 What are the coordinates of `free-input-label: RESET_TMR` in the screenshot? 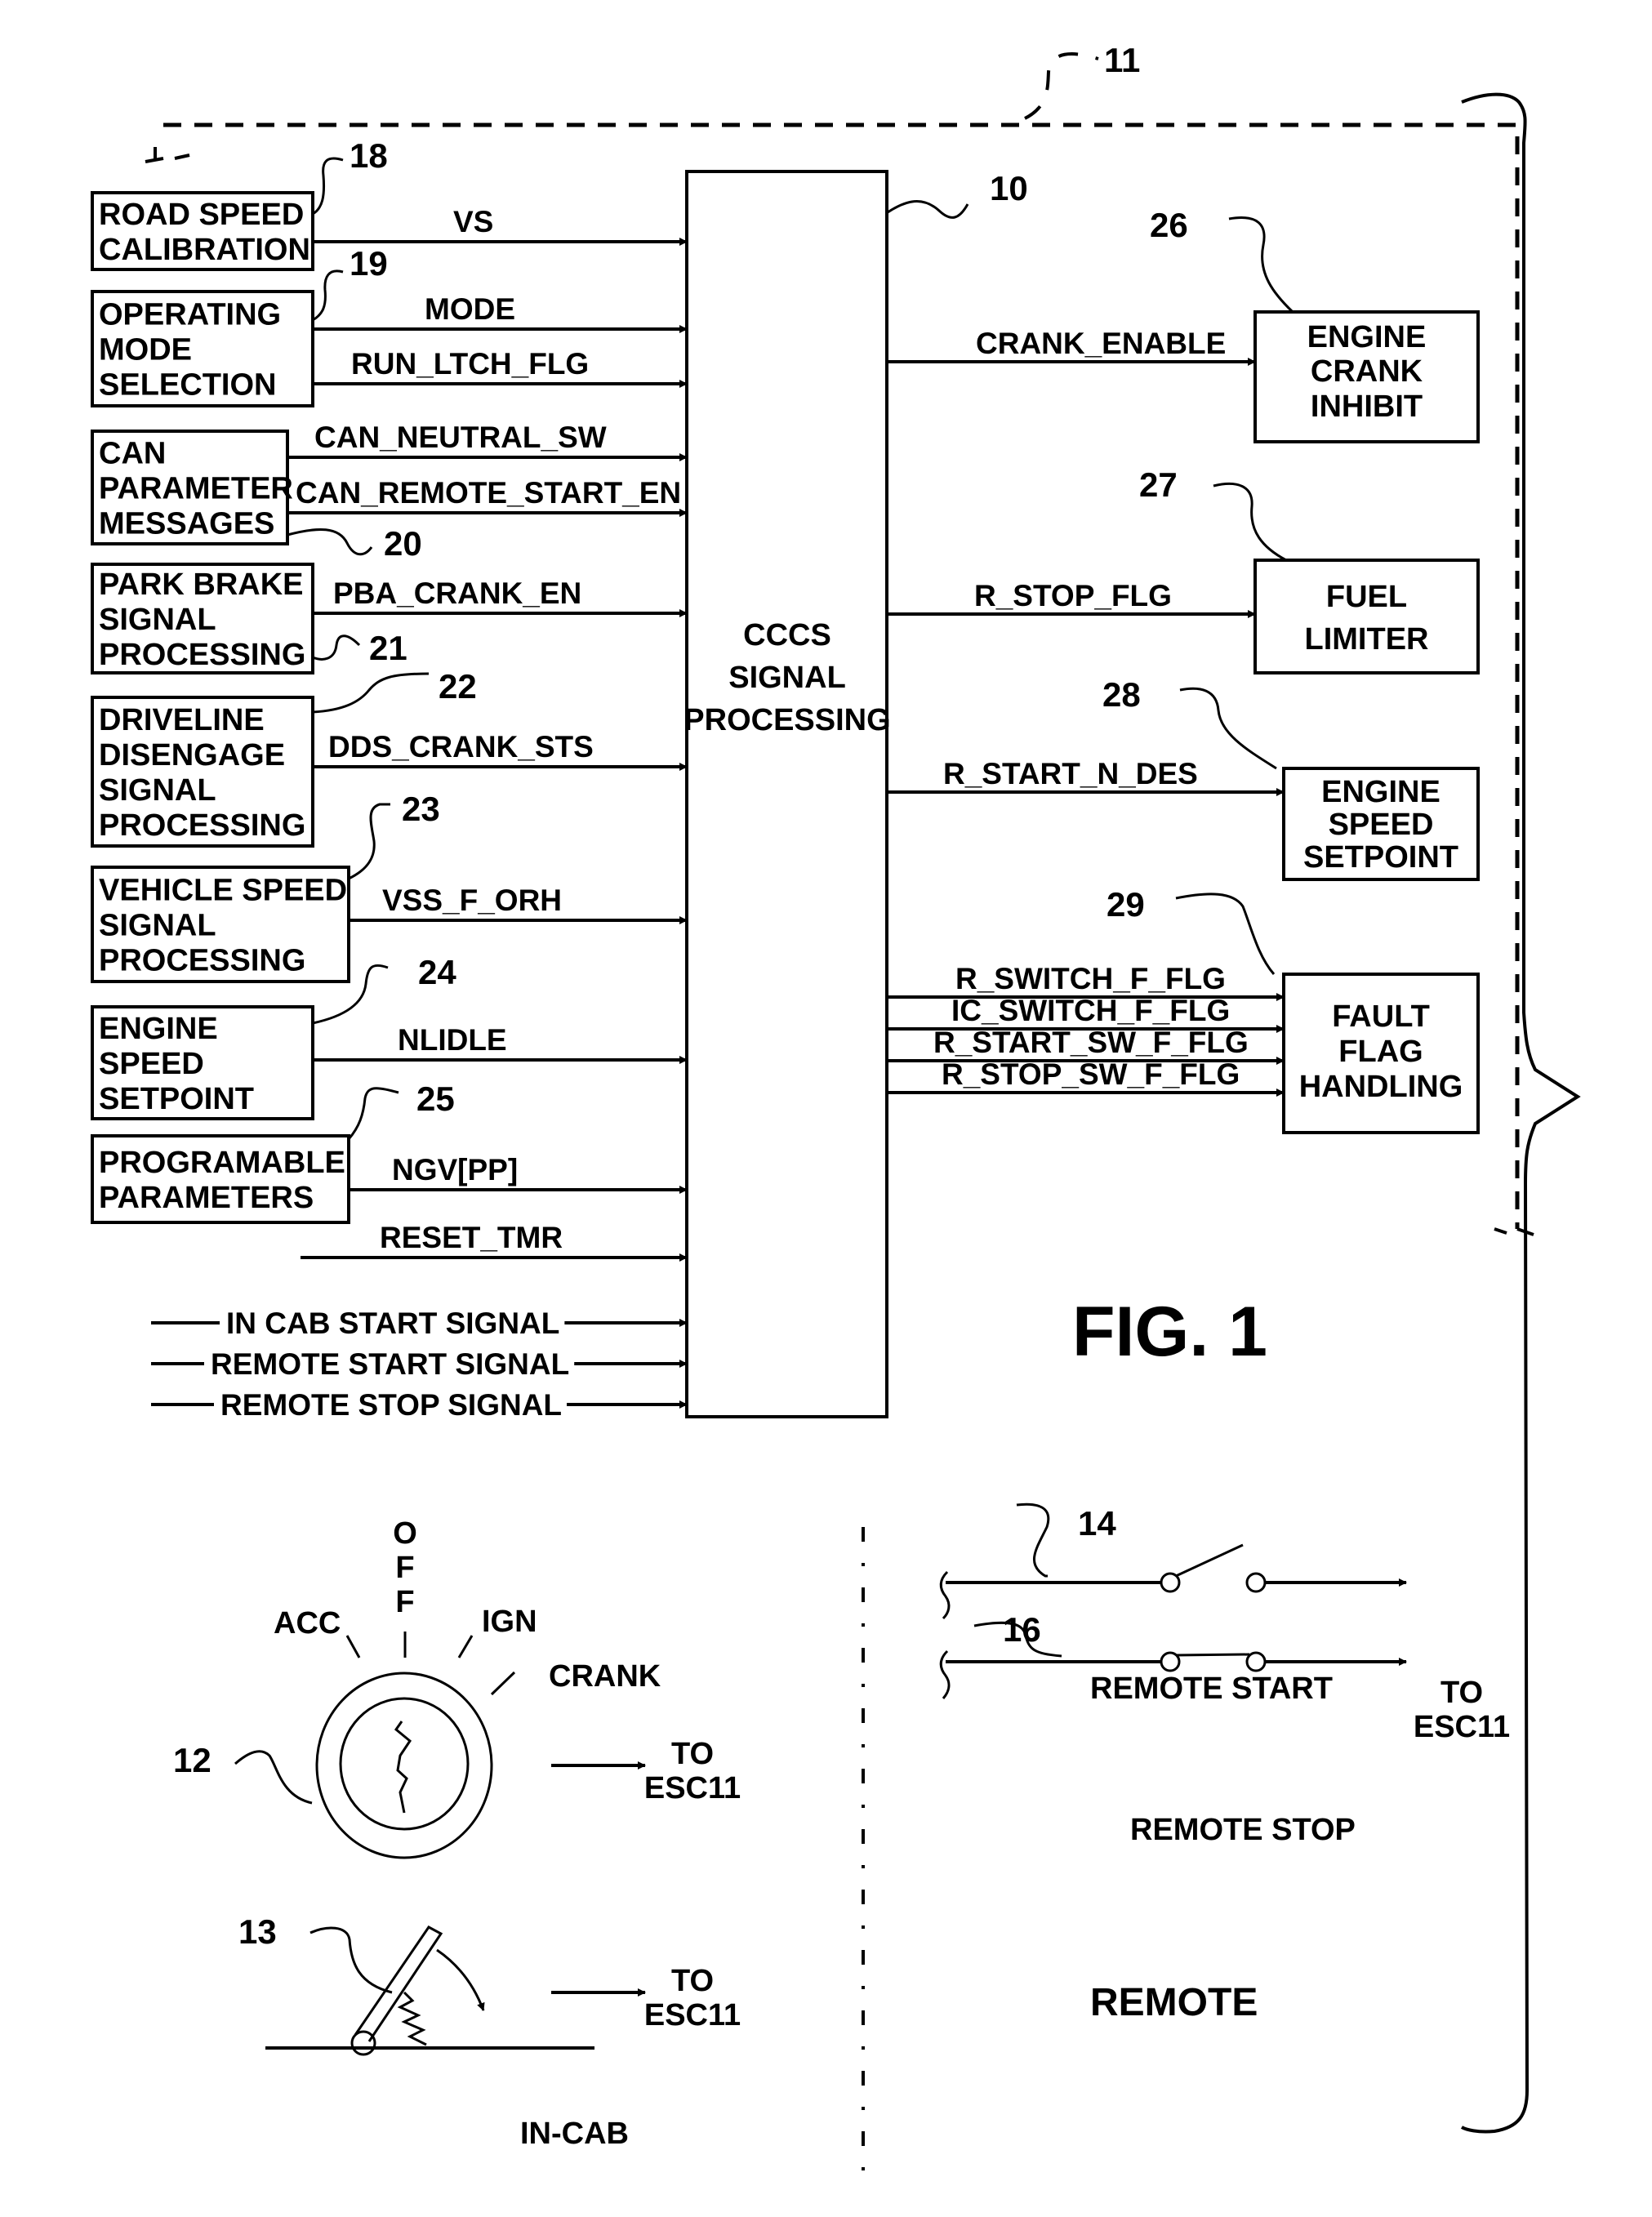 It's located at (471, 1237).